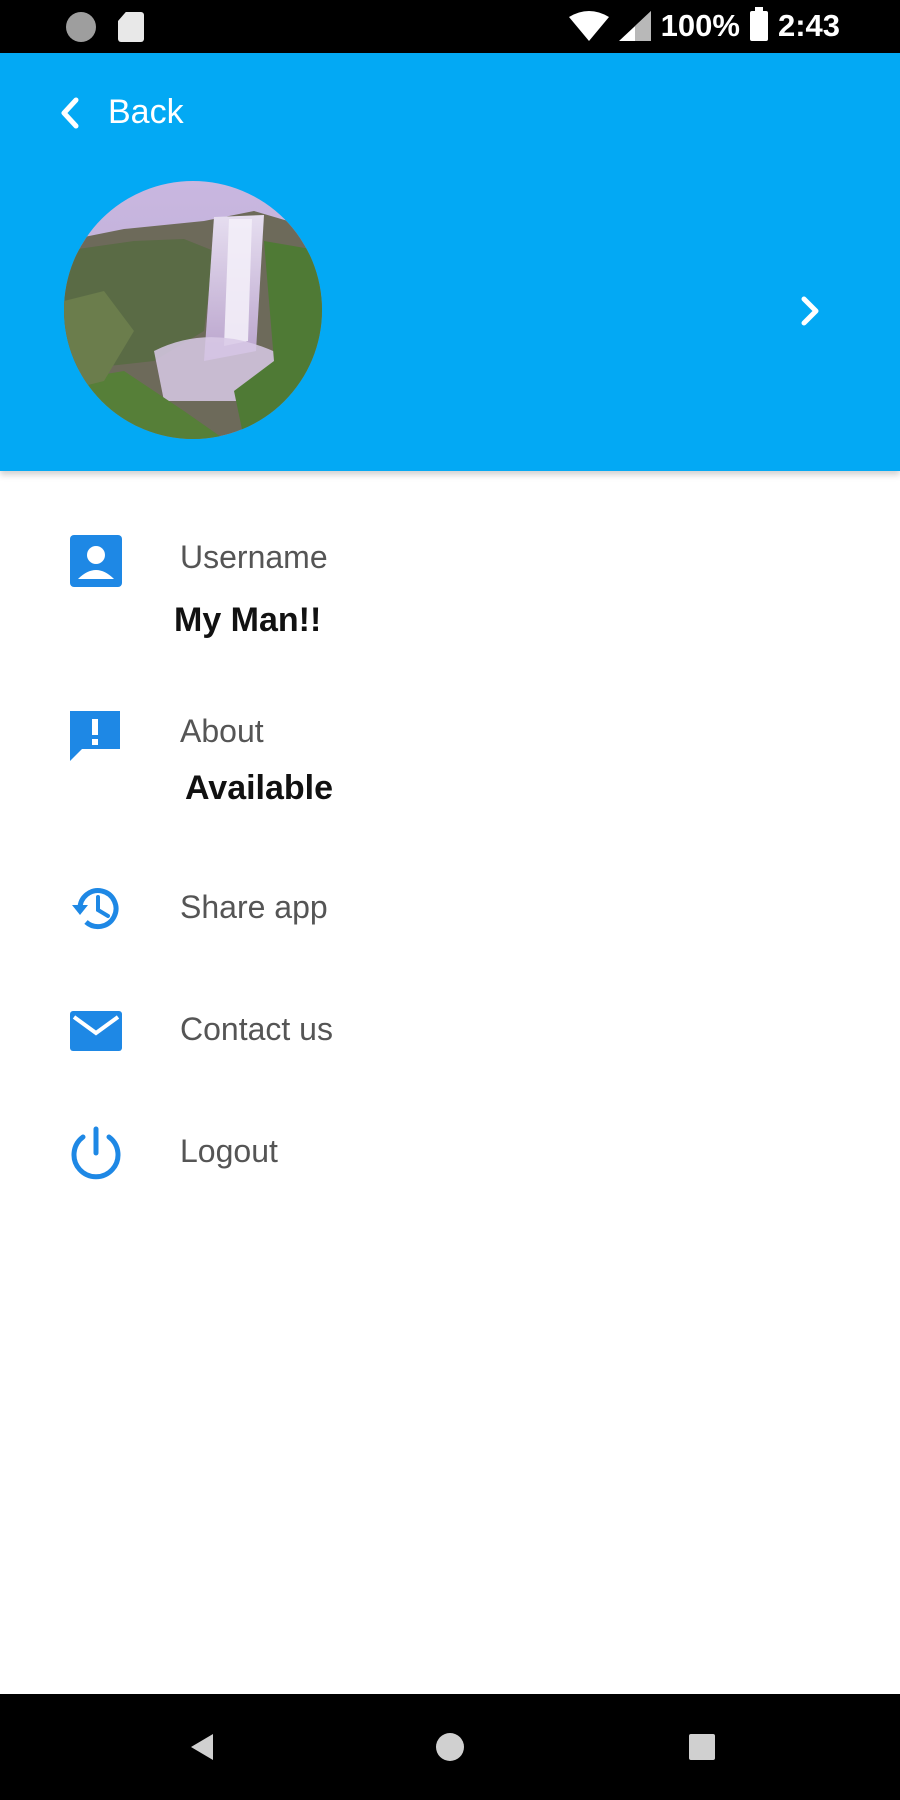 This screenshot has height=1800, width=900. Describe the element at coordinates (450, 919) in the screenshot. I see `share-app-row: Share app` at that location.